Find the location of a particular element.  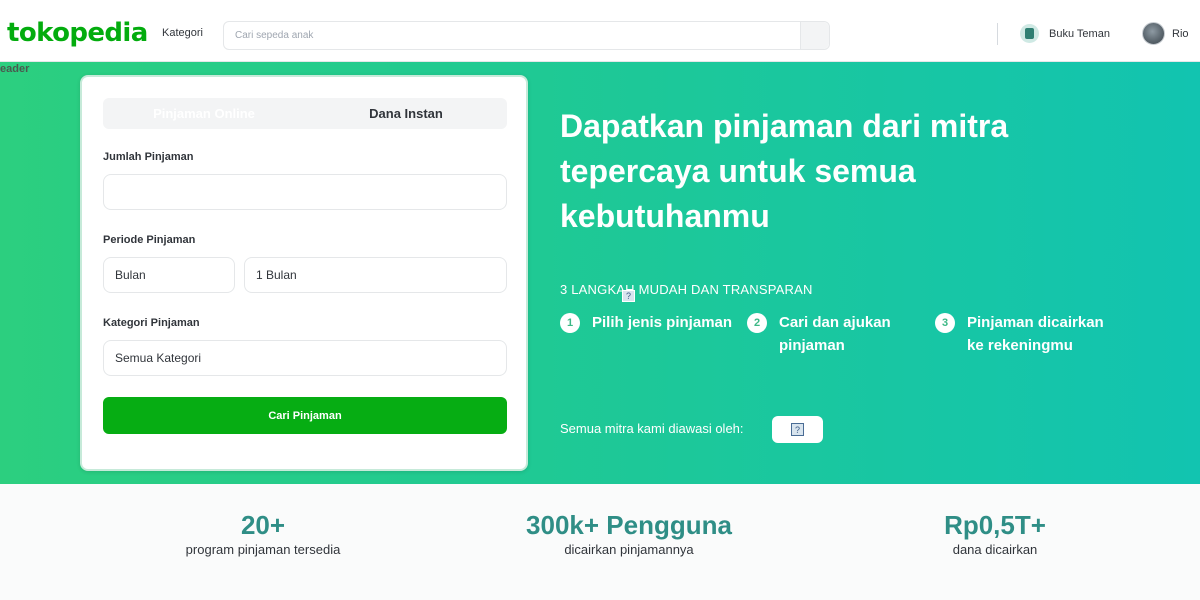

buku-teman-link: Buku Teman is located at coordinates (1065, 33).